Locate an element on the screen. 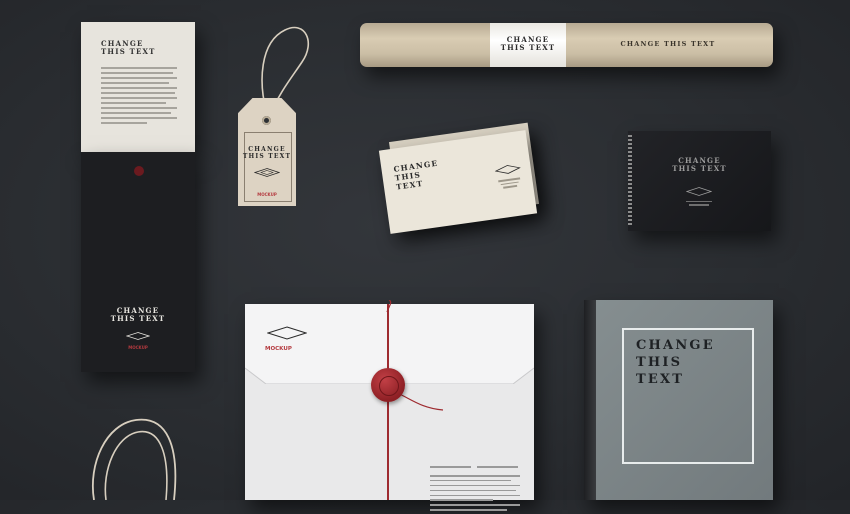  folder-mockup-label: MOCKUP is located at coordinates (138, 347).